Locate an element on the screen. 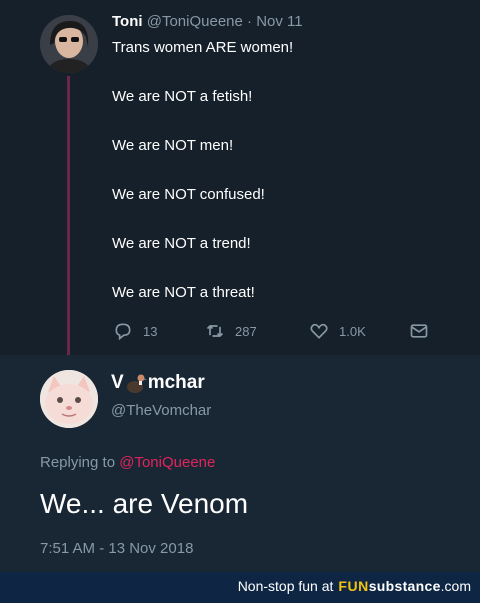 The image size is (480, 603). tweet-text-line: We are NOT a fetish! is located at coordinates (182, 96).